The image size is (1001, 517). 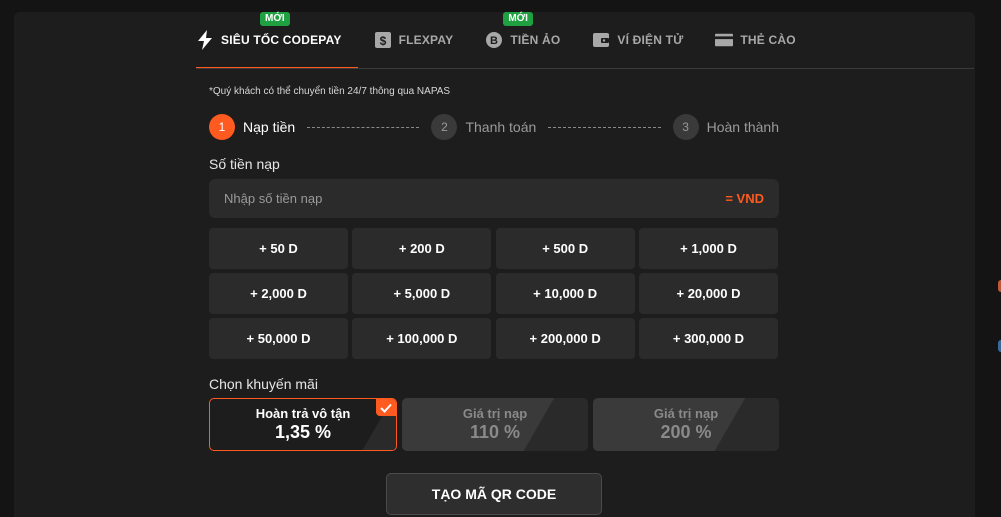 What do you see at coordinates (495, 432) in the screenshot?
I see `promo-option-value: 110 %` at bounding box center [495, 432].